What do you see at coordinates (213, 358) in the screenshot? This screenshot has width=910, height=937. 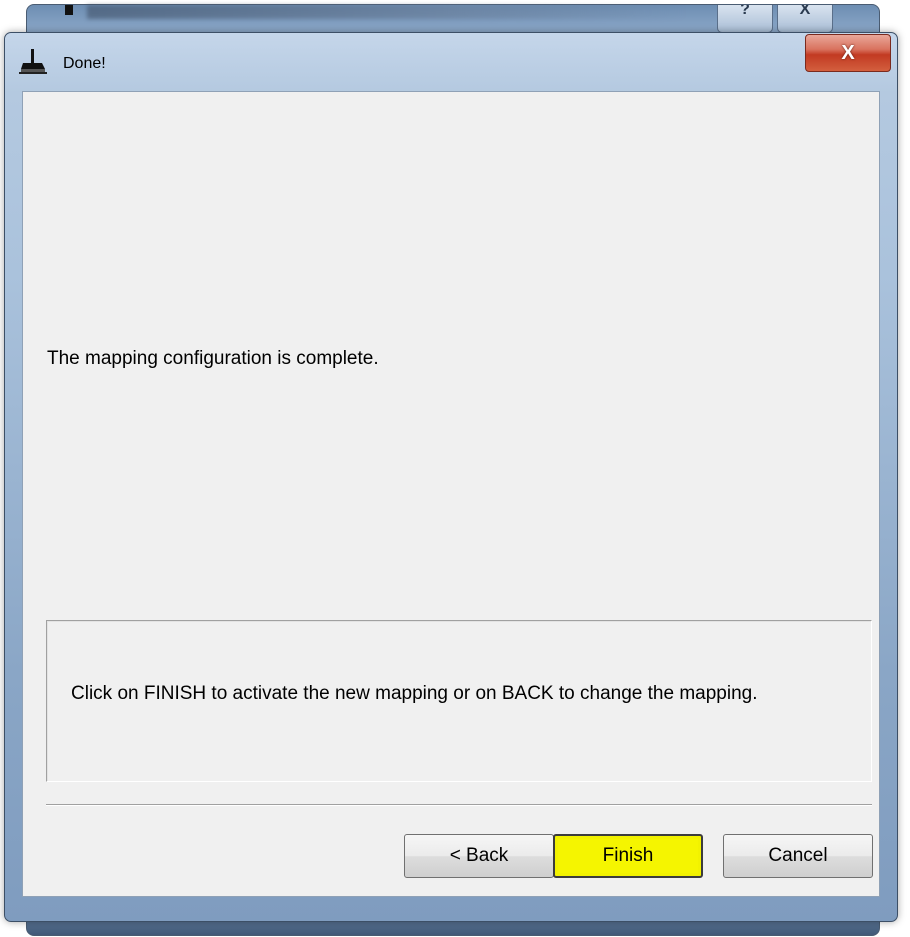 I see `completion-message: The mapping configuration is complete.` at bounding box center [213, 358].